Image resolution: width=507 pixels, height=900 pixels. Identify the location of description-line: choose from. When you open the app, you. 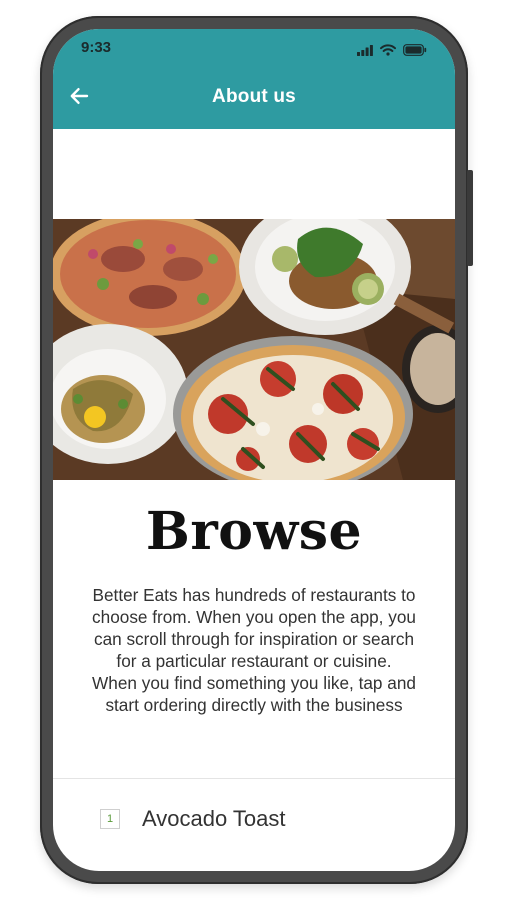
(254, 617).